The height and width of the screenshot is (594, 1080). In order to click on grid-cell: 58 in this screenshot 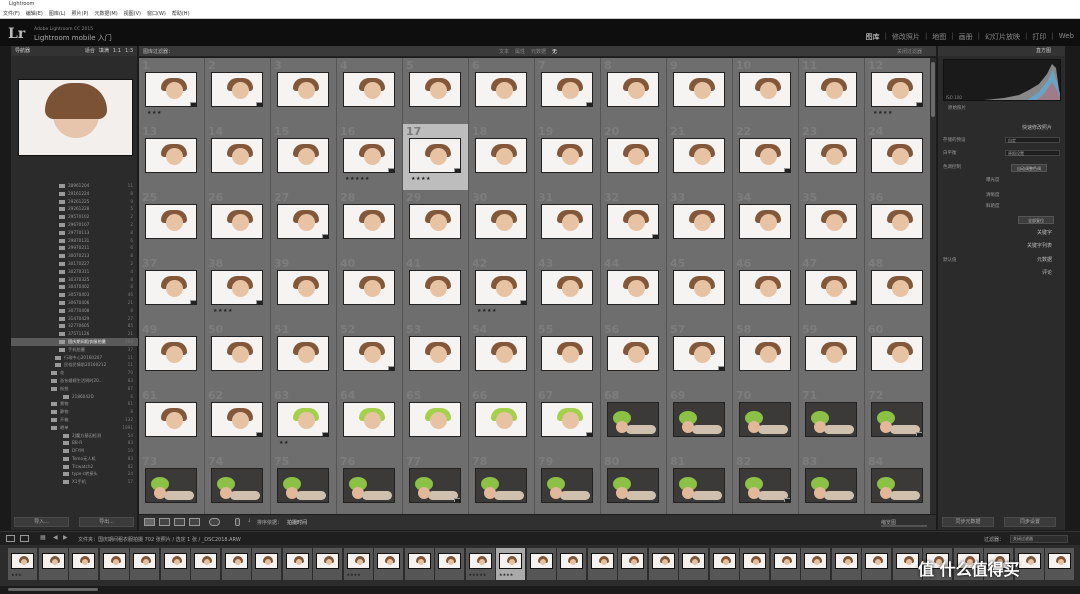, I will do `click(766, 355)`.